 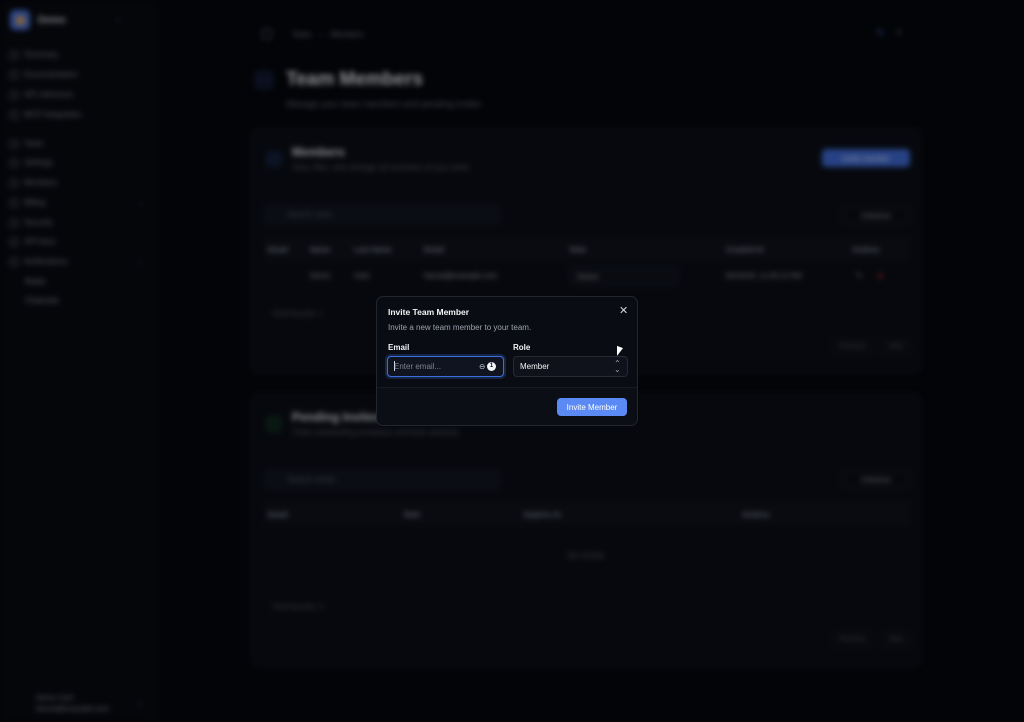 I want to click on chevron-updown-icon: ⌃ ⌄, so click(x=617, y=366).